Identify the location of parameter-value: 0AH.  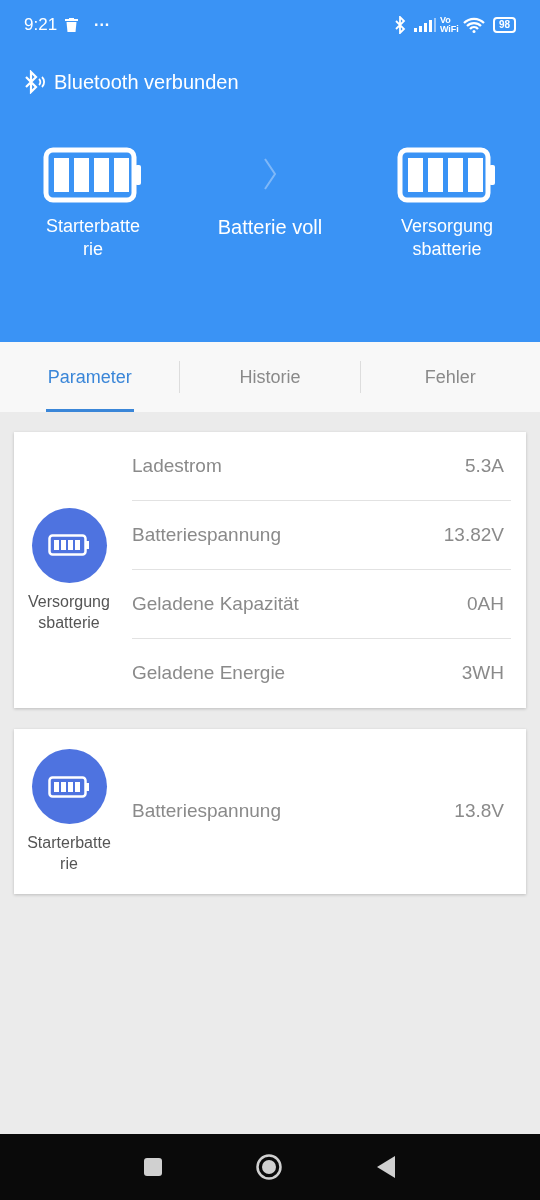
(486, 603).